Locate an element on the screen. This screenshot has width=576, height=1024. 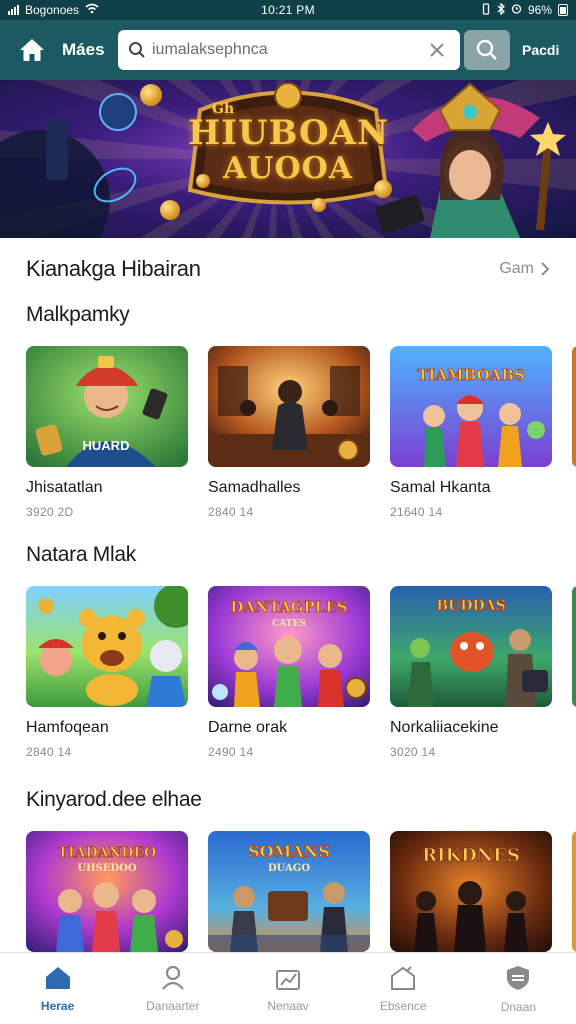
game-card: BUDDAS Norkaliiacekine 3020 14 is located at coordinates (471, 672).